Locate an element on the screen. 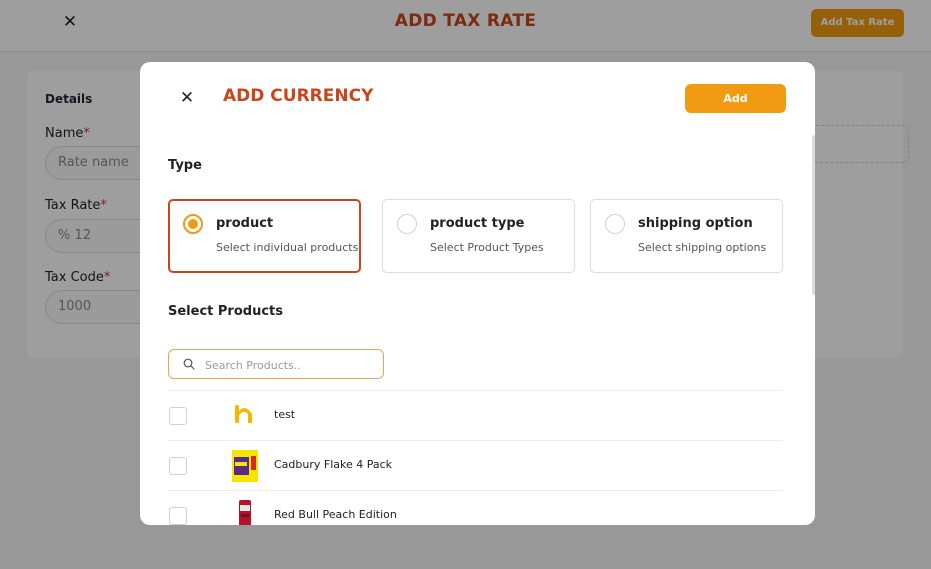  type-option-title: product is located at coordinates (245, 223).